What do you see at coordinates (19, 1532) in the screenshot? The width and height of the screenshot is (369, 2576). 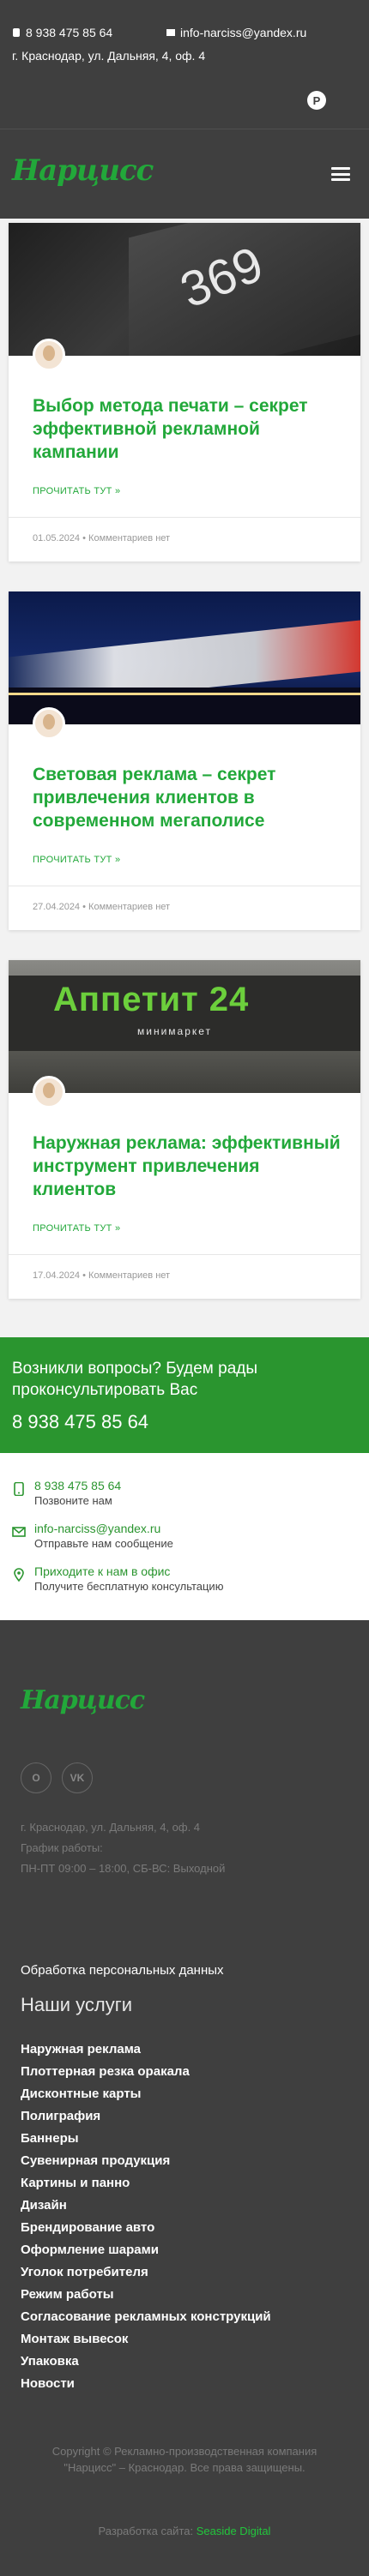 I see `envelope-icon` at bounding box center [19, 1532].